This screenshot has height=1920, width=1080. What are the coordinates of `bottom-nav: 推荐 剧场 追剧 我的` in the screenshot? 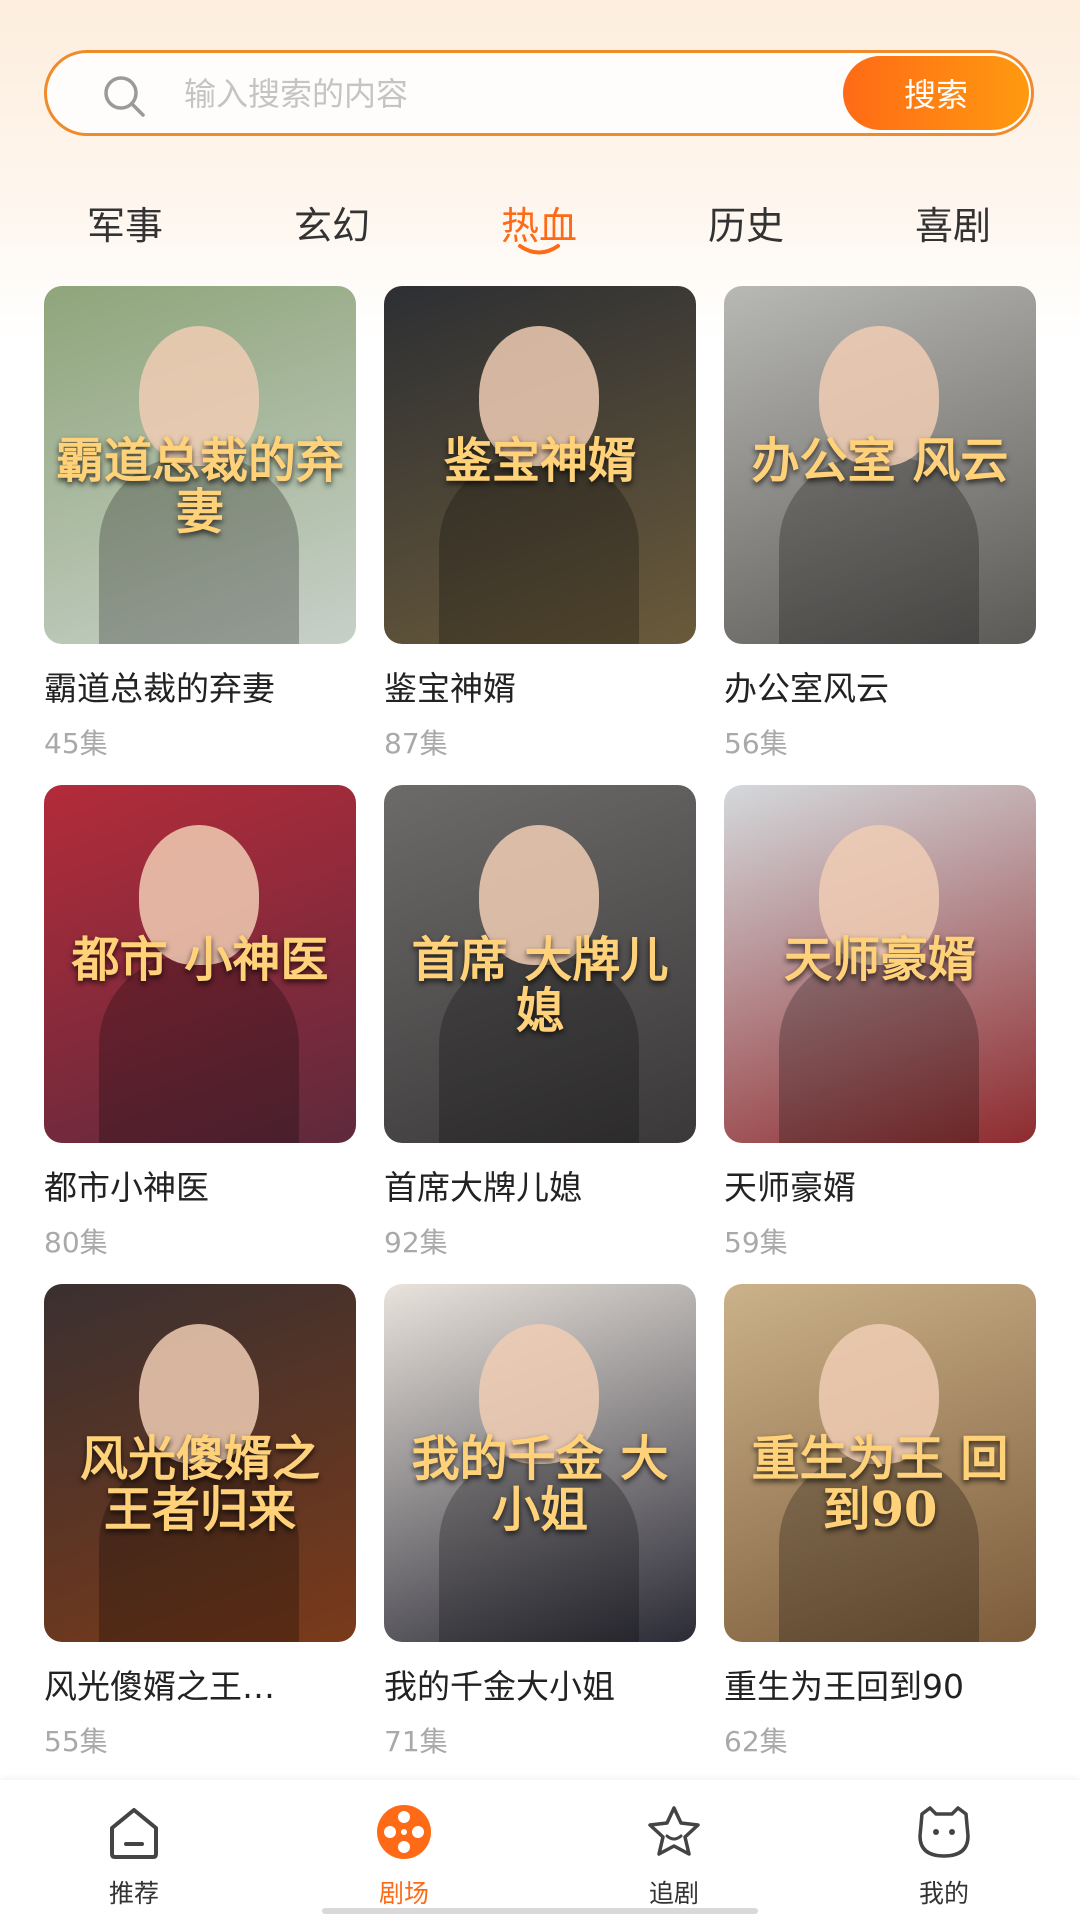 It's located at (540, 1850).